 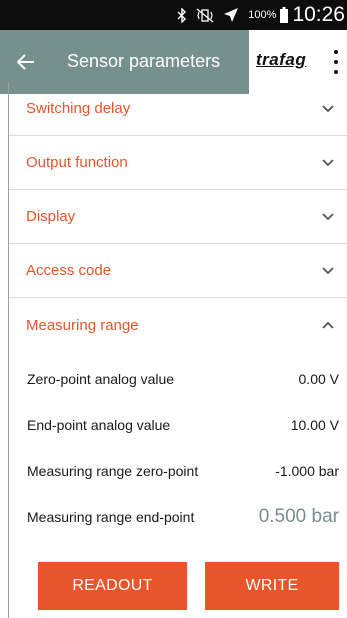 What do you see at coordinates (262, 15) in the screenshot?
I see `battery-percent: 100%` at bounding box center [262, 15].